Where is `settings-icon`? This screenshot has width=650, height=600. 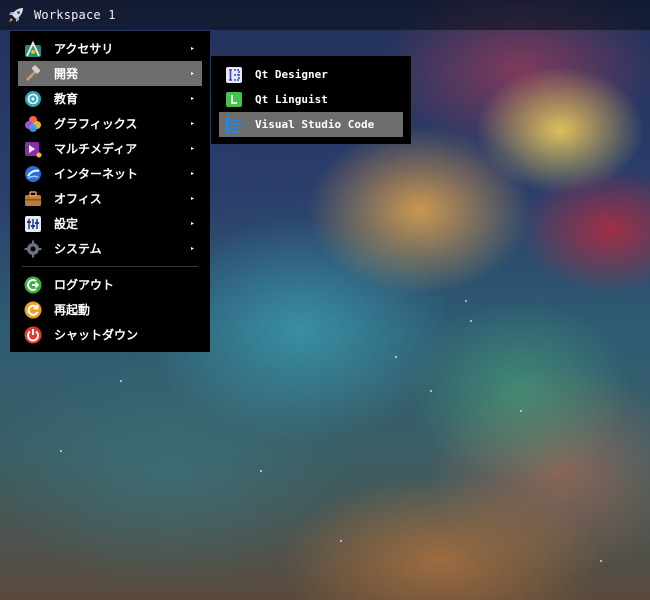 settings-icon is located at coordinates (33, 224).